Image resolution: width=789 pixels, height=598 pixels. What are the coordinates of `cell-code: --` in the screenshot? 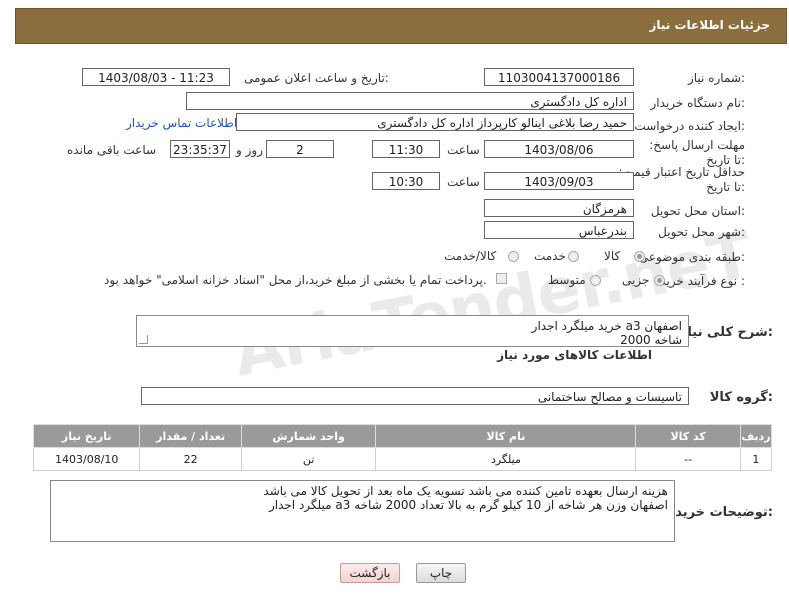 It's located at (688, 459).